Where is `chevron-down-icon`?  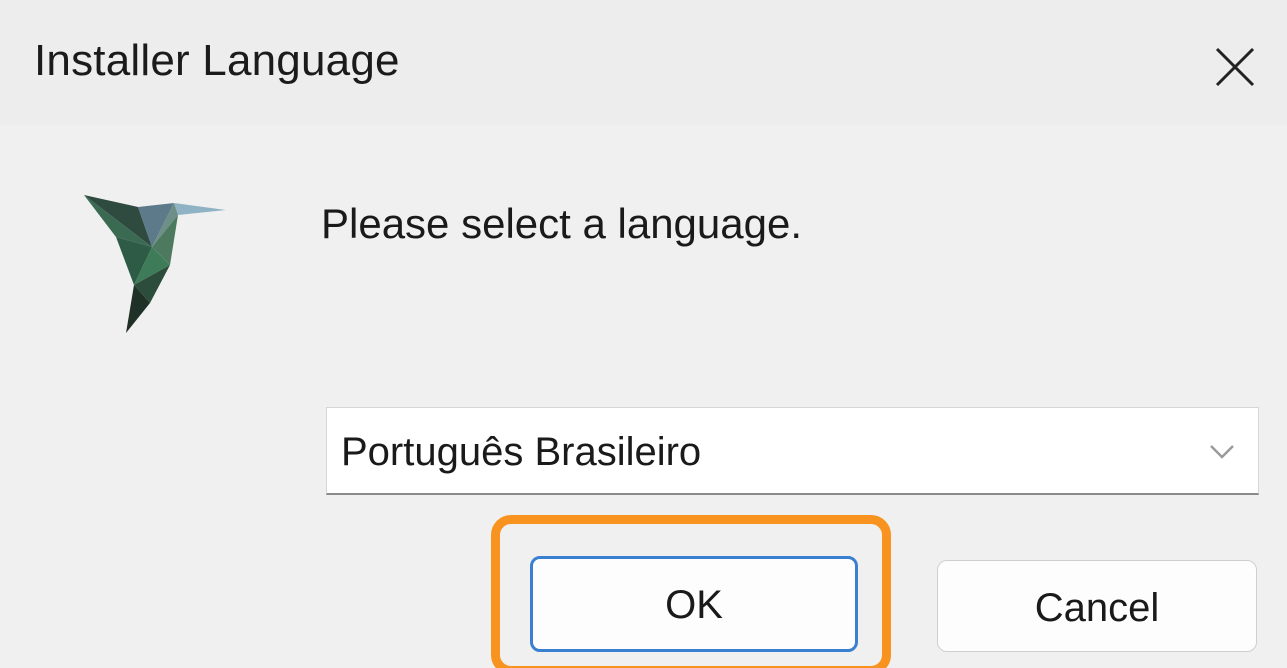 chevron-down-icon is located at coordinates (1222, 452).